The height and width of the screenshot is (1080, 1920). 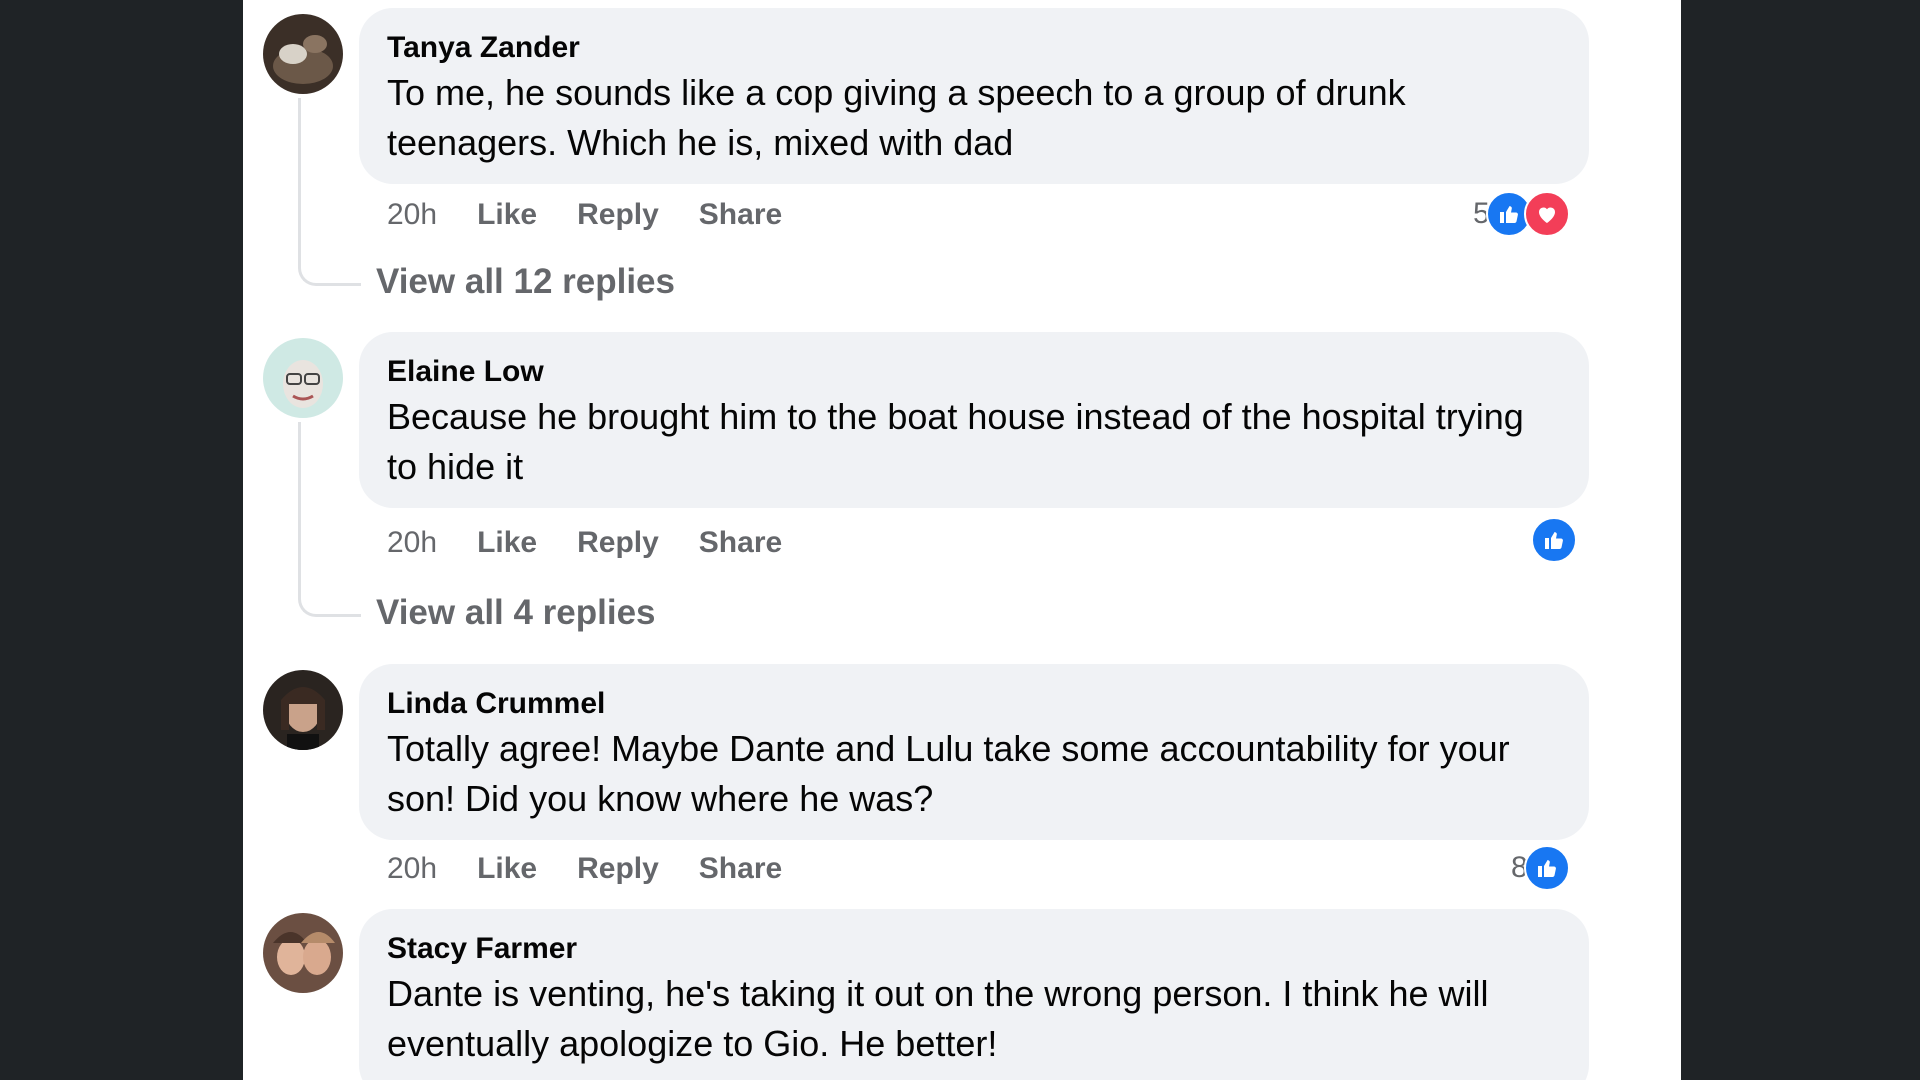 I want to click on reactions-summary: 8, so click(x=1540, y=868).